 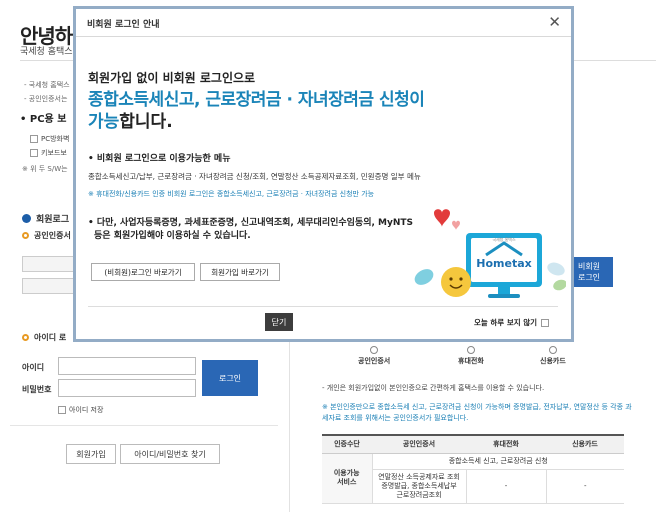 I want to click on hometax-illustration: 국세청 홈택스 Hometax, so click(x=486, y=257).